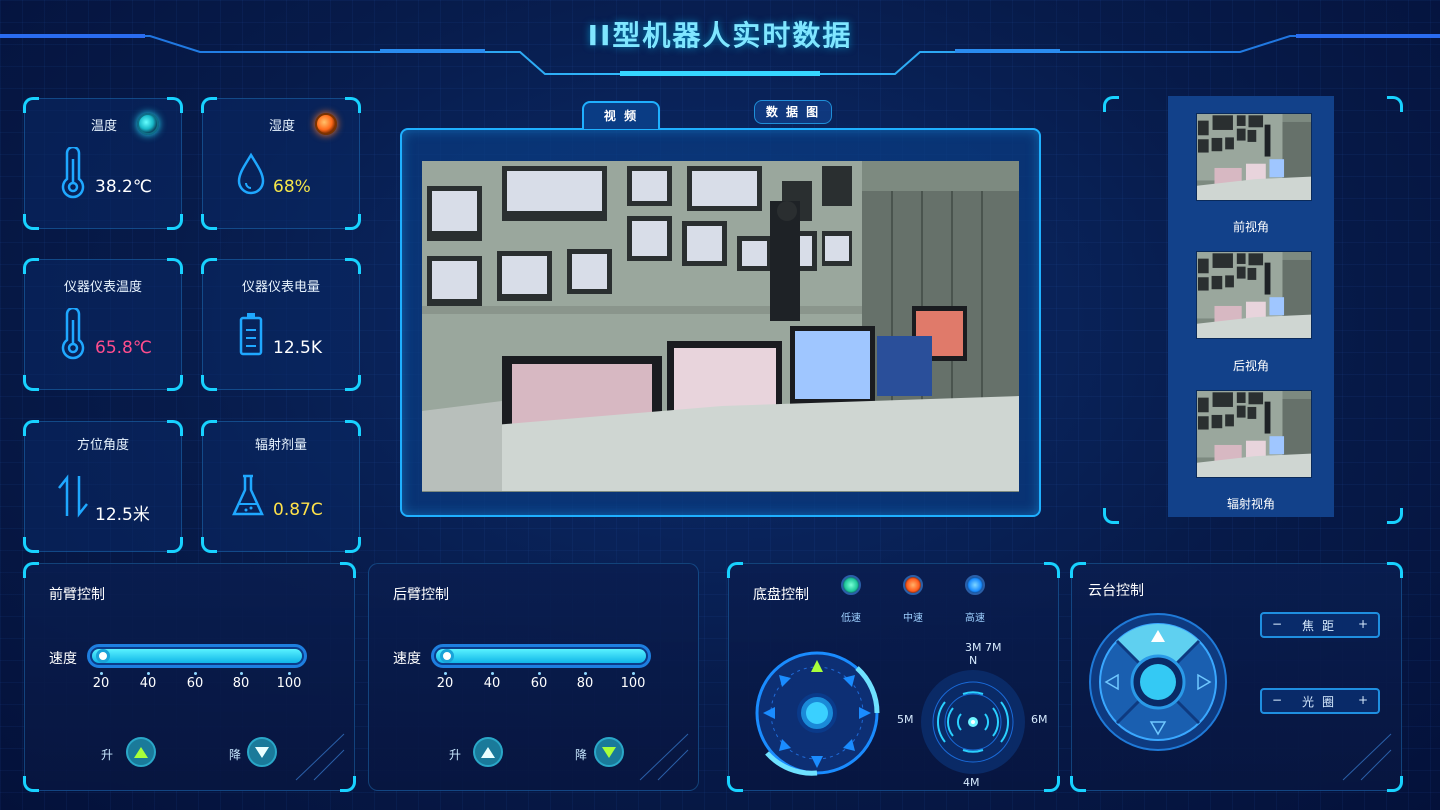 This screenshot has width=1440, height=810. What do you see at coordinates (983, 647) in the screenshot?
I see `radar-top-label: 3M 7M` at bounding box center [983, 647].